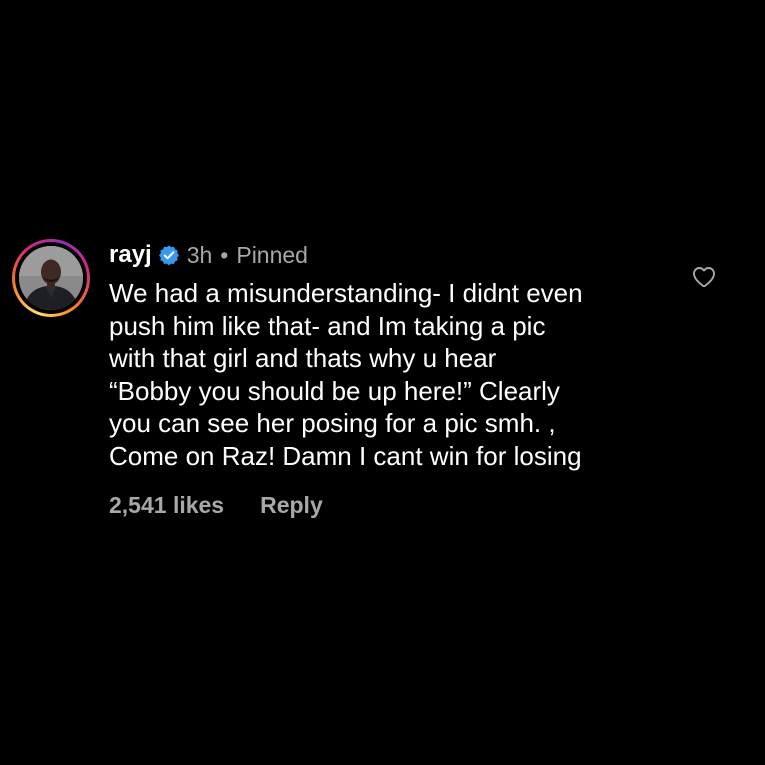 This screenshot has height=765, width=765. What do you see at coordinates (169, 255) in the screenshot?
I see `verified-badge-icon` at bounding box center [169, 255].